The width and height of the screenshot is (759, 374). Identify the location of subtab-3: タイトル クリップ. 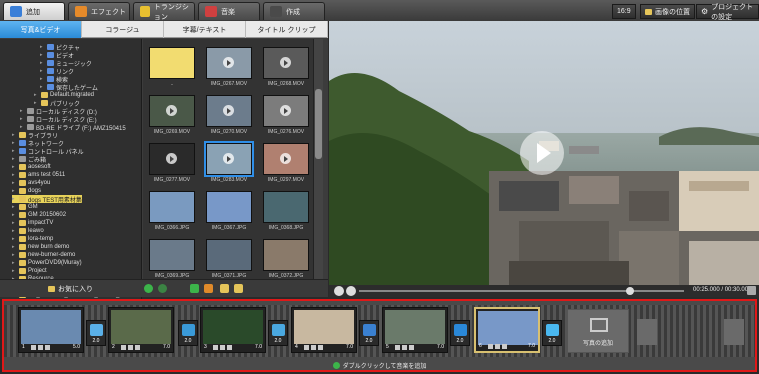
(287, 29).